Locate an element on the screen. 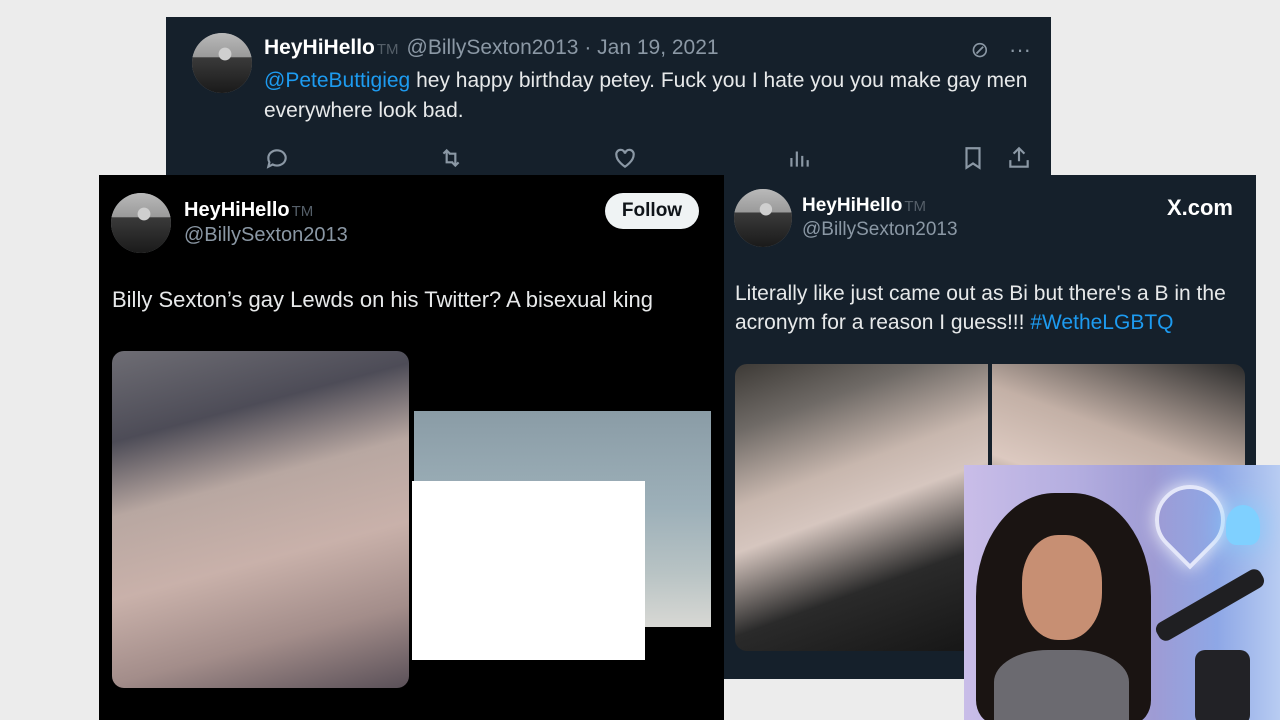 This screenshot has height=720, width=1280. censor-box is located at coordinates (528, 570).